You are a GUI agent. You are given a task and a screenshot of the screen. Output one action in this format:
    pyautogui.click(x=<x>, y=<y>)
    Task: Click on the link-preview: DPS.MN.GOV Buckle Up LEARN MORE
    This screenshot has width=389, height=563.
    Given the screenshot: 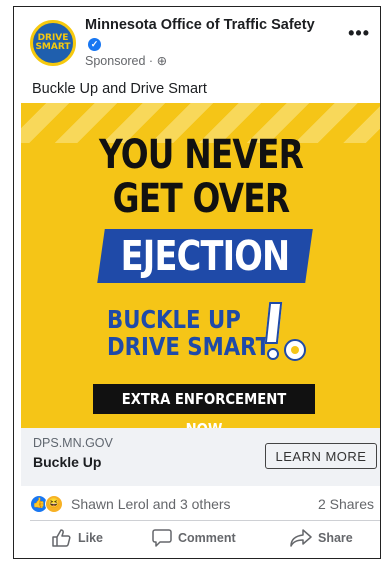 What is the action you would take?
    pyautogui.click(x=200, y=457)
    